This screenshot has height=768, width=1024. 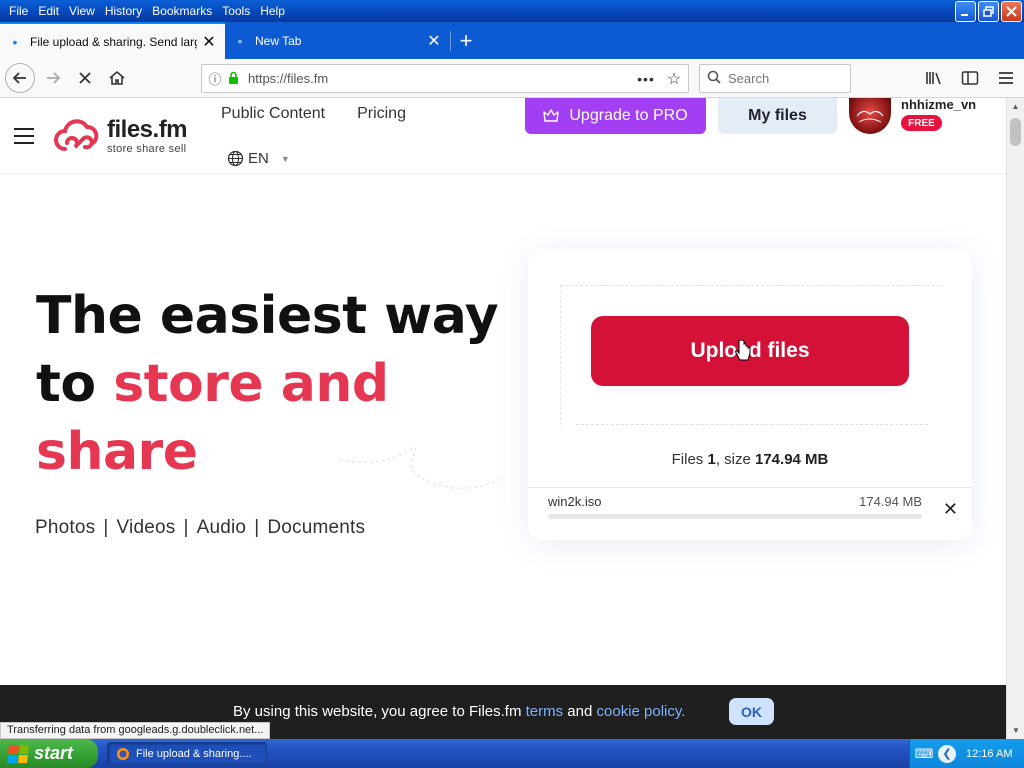 What do you see at coordinates (337, 40) in the screenshot?
I see `tab-new-tab: • New Tab ✕` at bounding box center [337, 40].